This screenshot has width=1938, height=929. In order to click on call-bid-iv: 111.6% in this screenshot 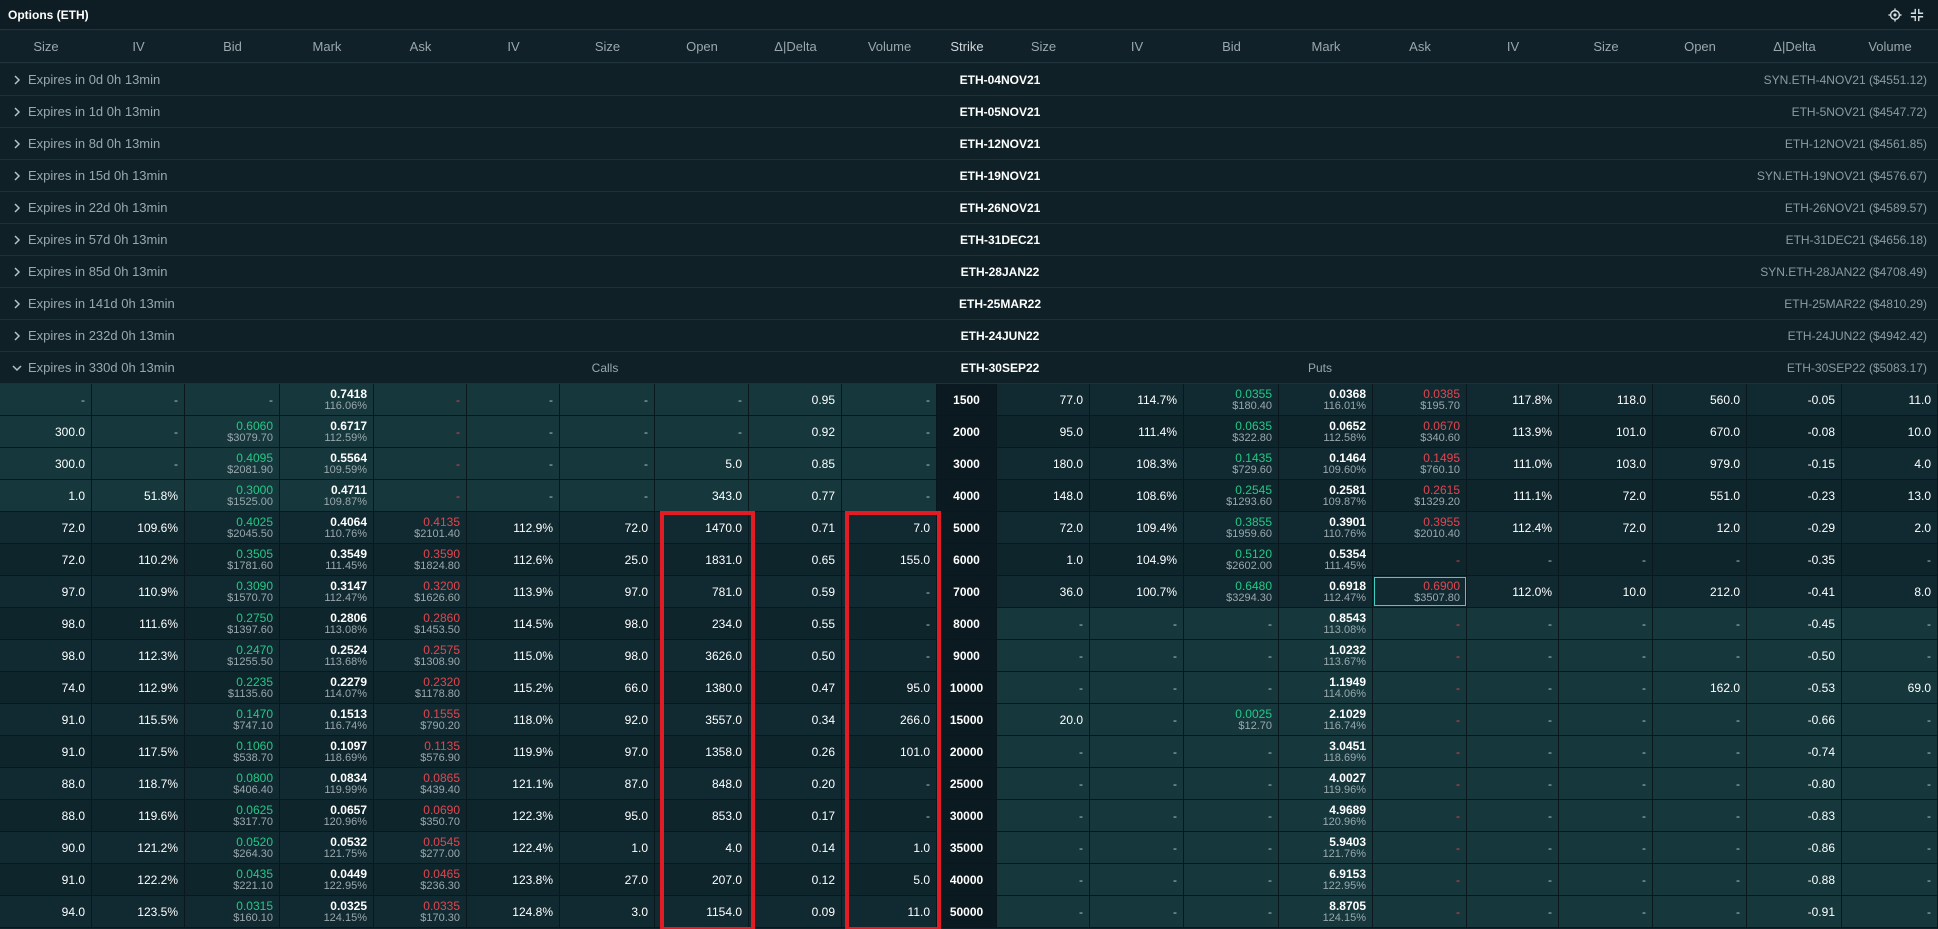, I will do `click(138, 623)`.